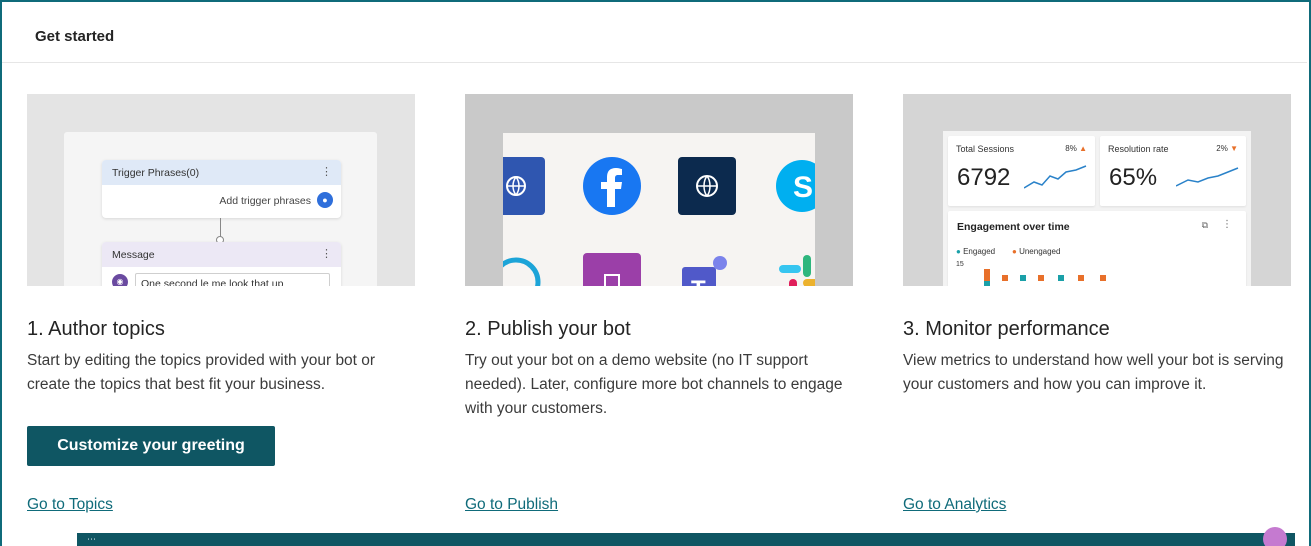 The image size is (1311, 546). I want to click on legend-unengaged: ● Unengaged, so click(1036, 251).